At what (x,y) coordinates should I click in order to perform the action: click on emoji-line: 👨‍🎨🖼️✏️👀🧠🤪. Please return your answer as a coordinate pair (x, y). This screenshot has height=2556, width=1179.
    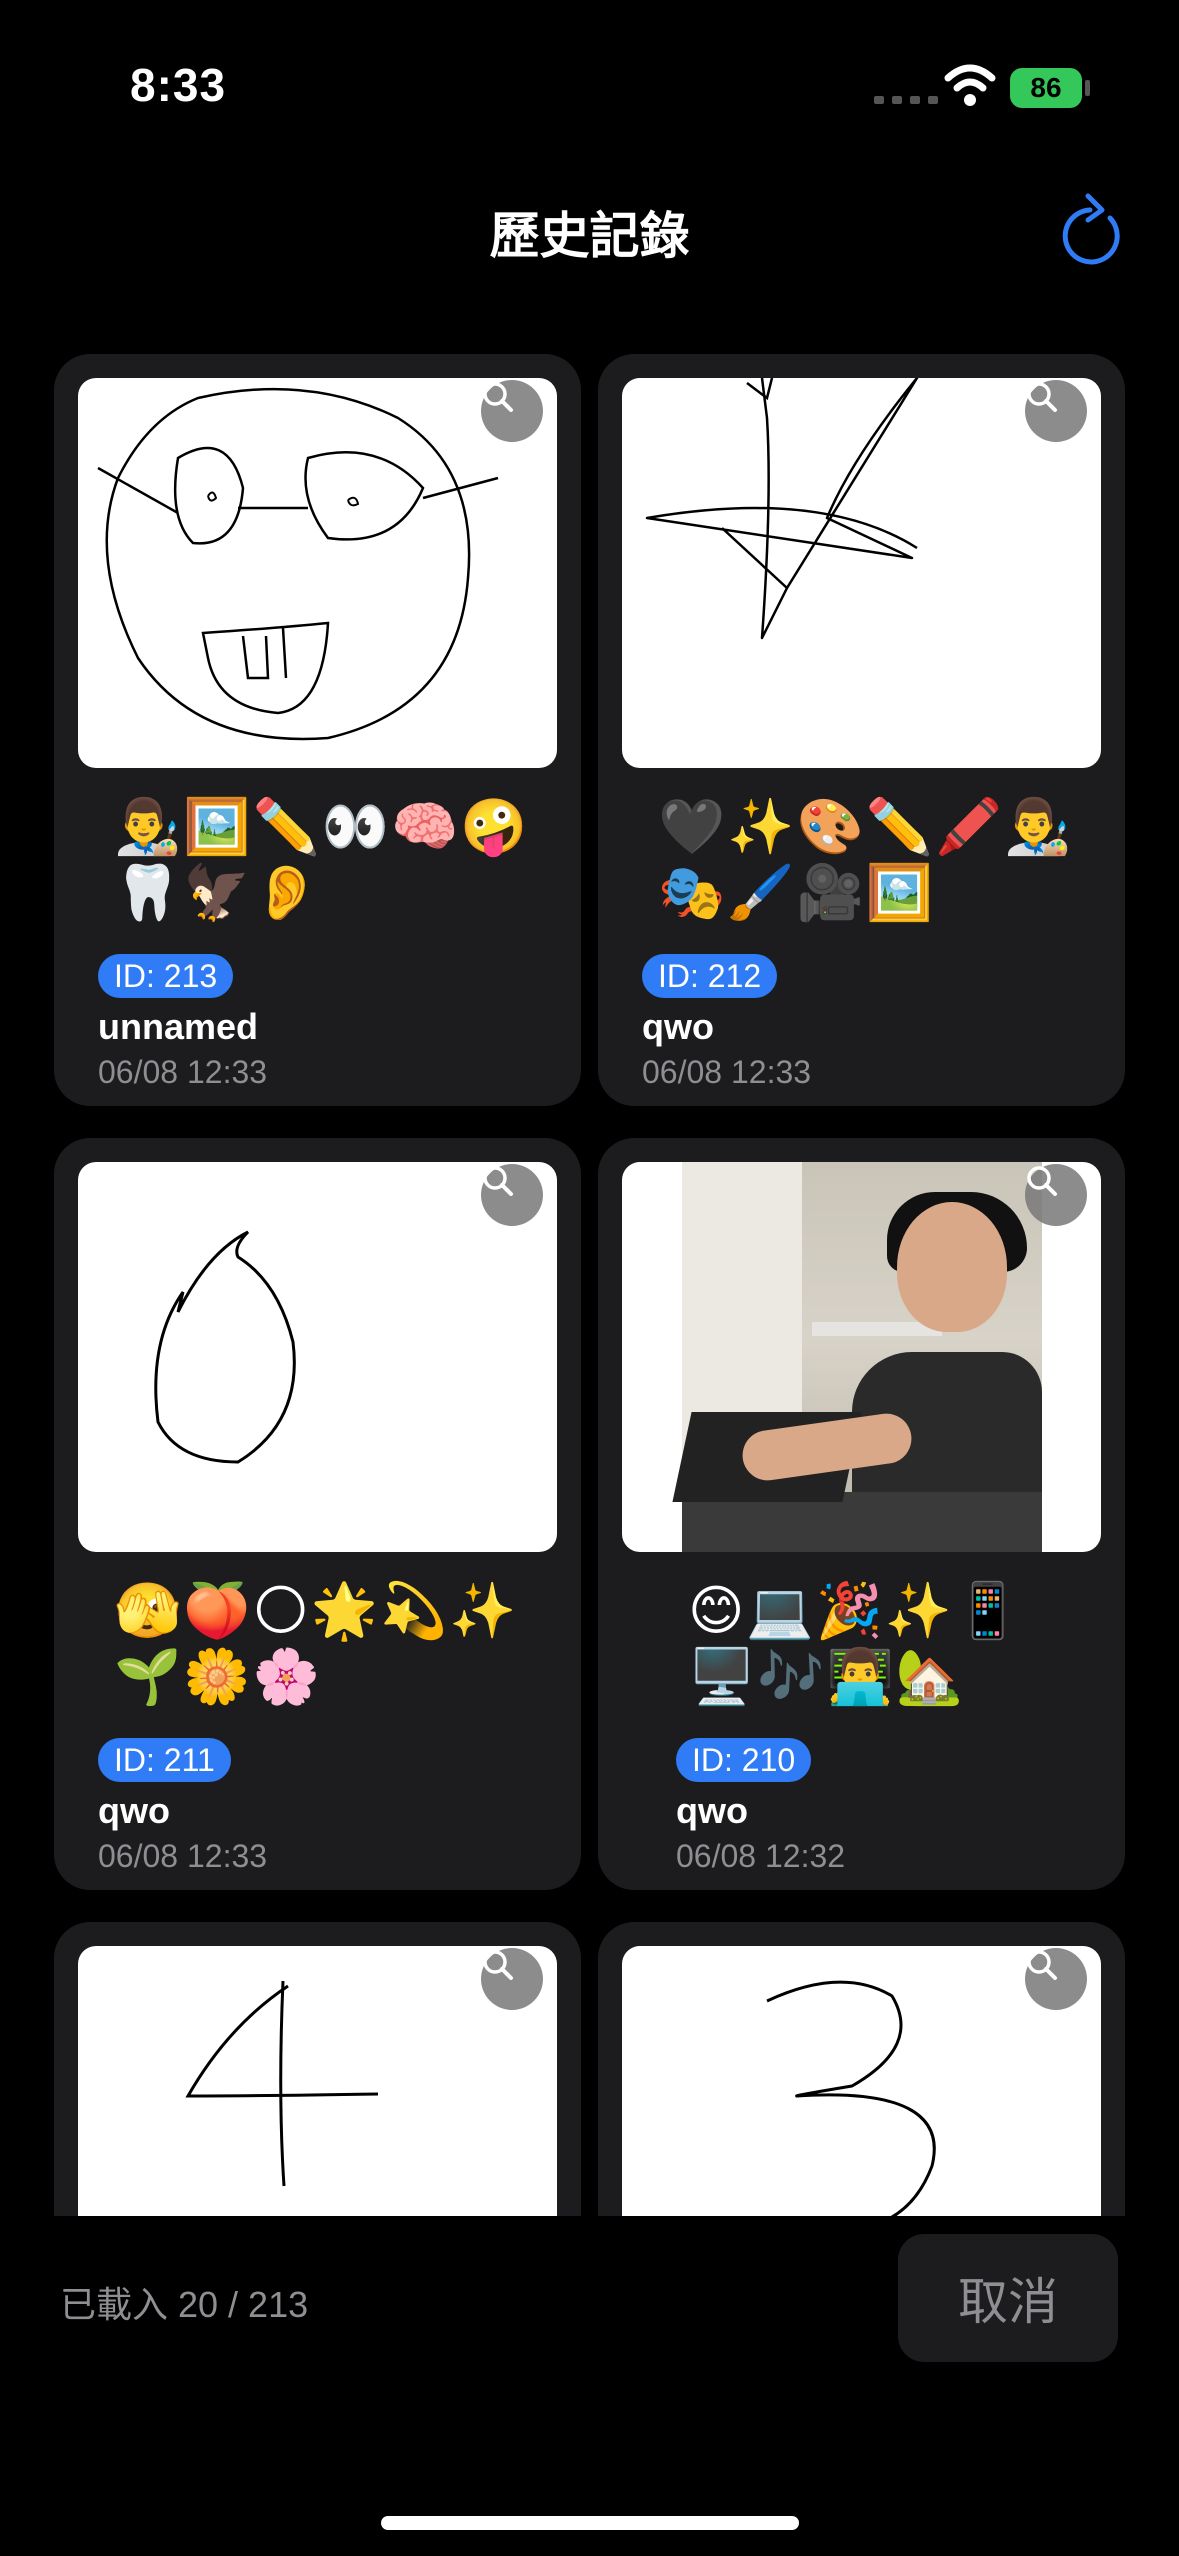
    Looking at the image, I should click on (322, 826).